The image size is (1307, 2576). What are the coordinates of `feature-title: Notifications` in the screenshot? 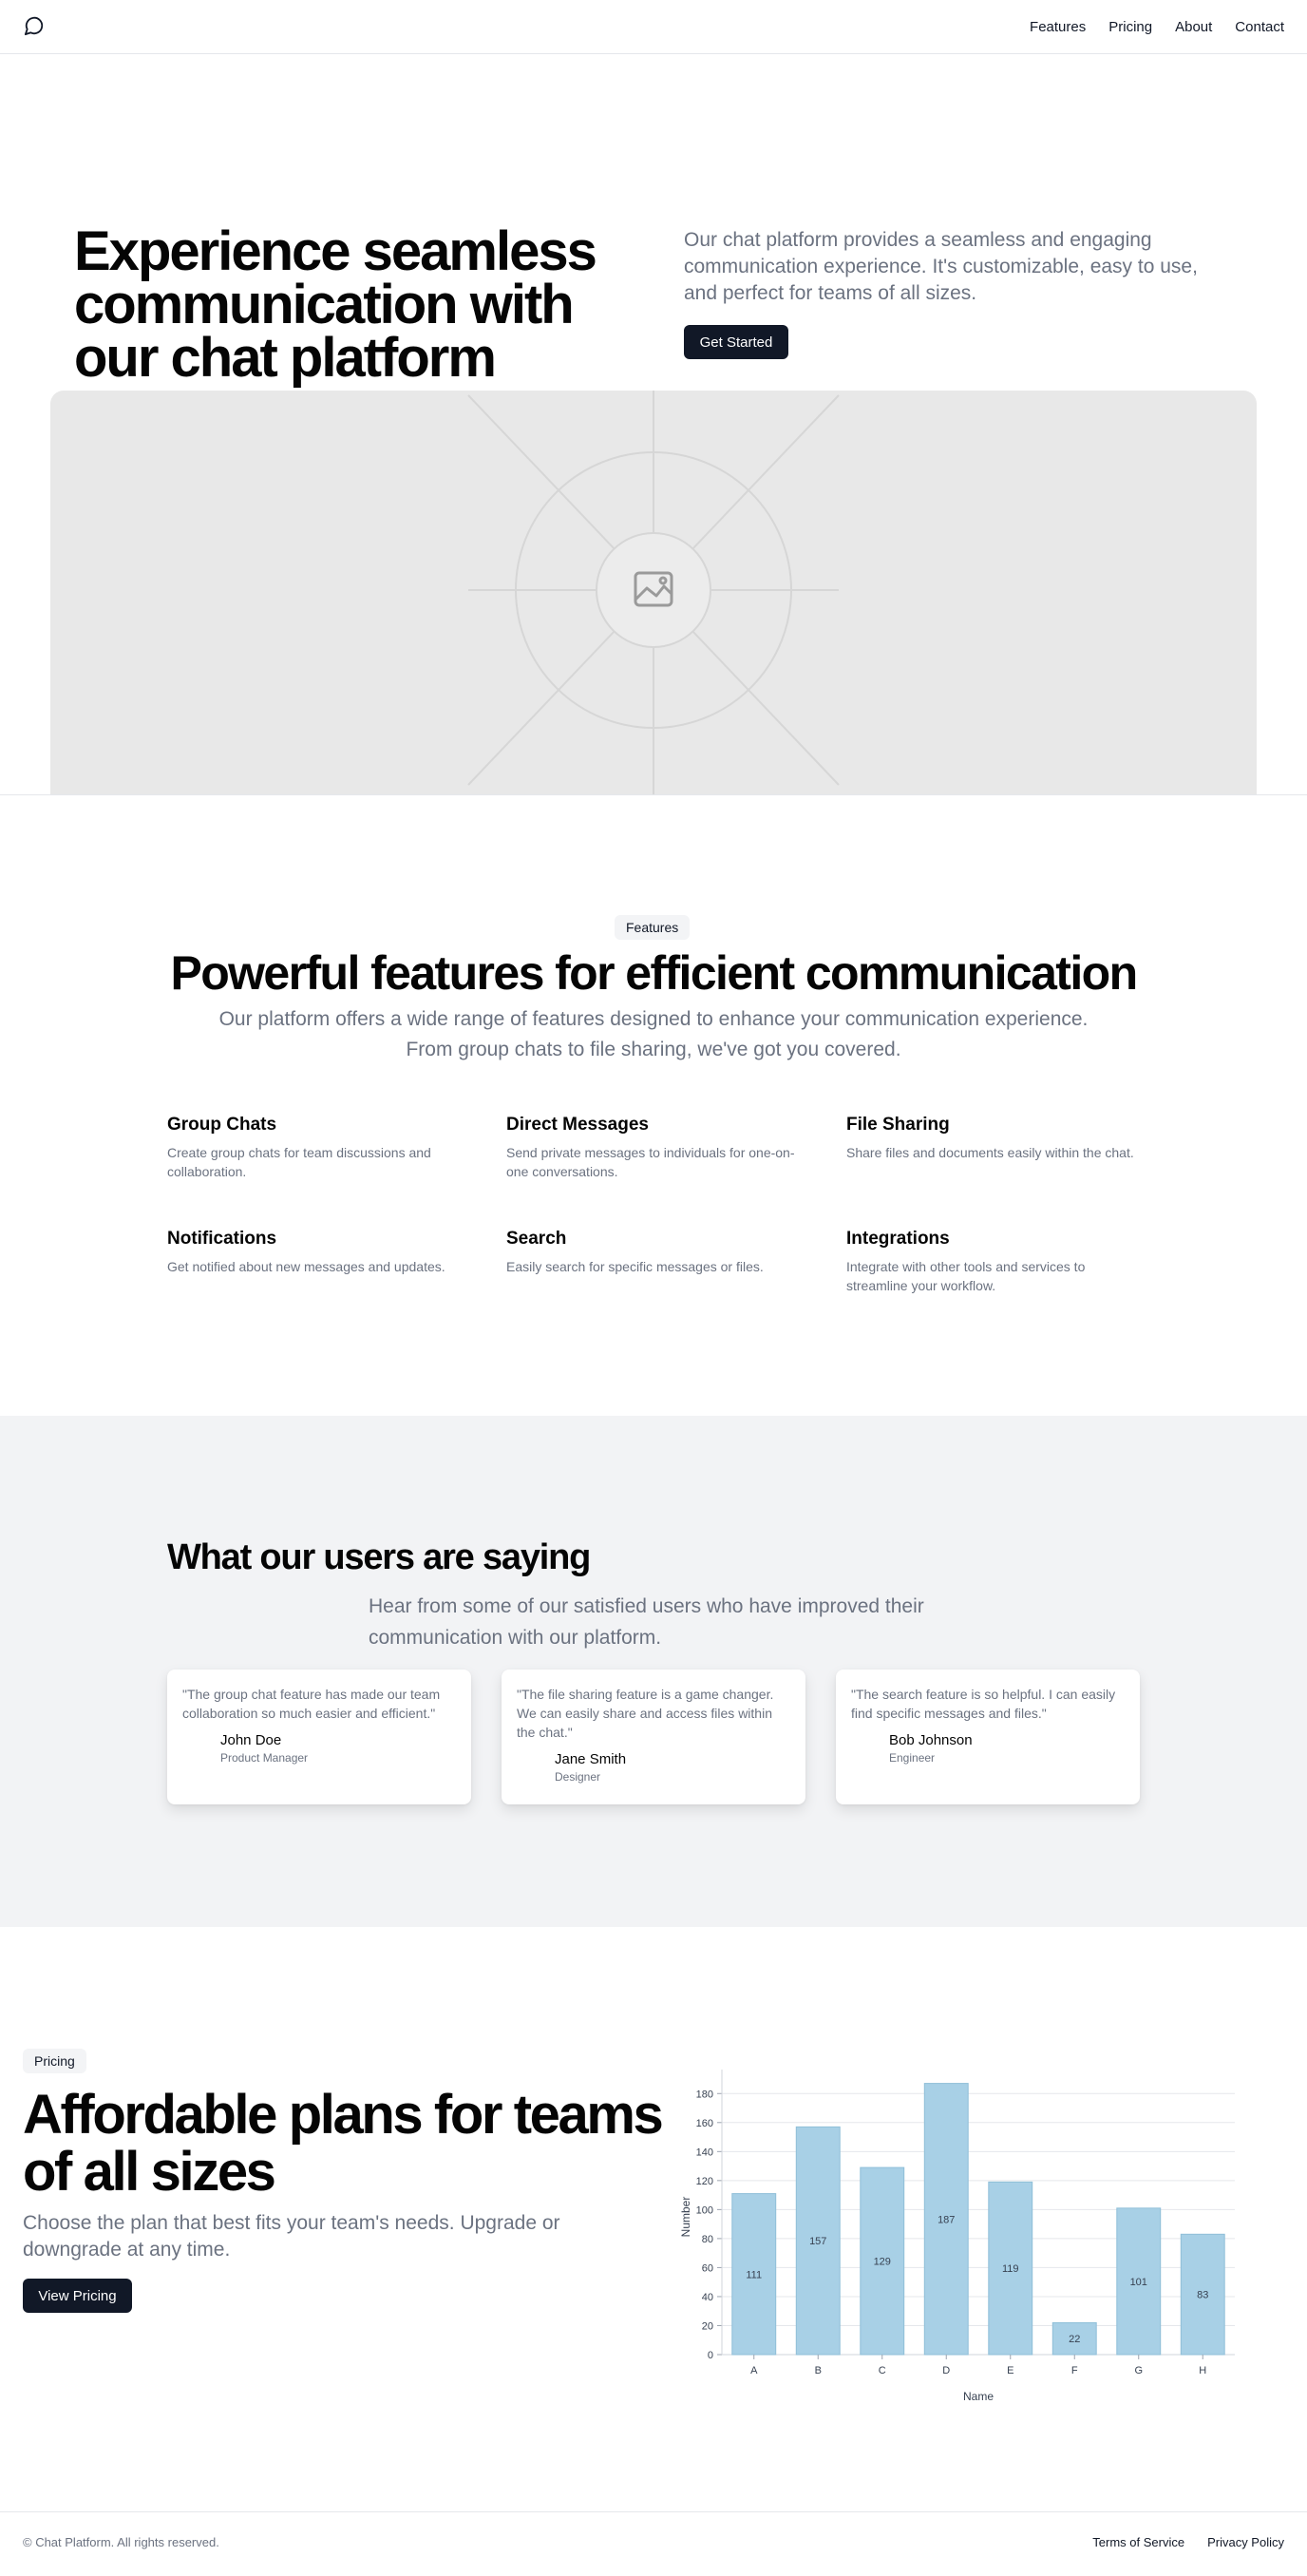 It's located at (222, 1239).